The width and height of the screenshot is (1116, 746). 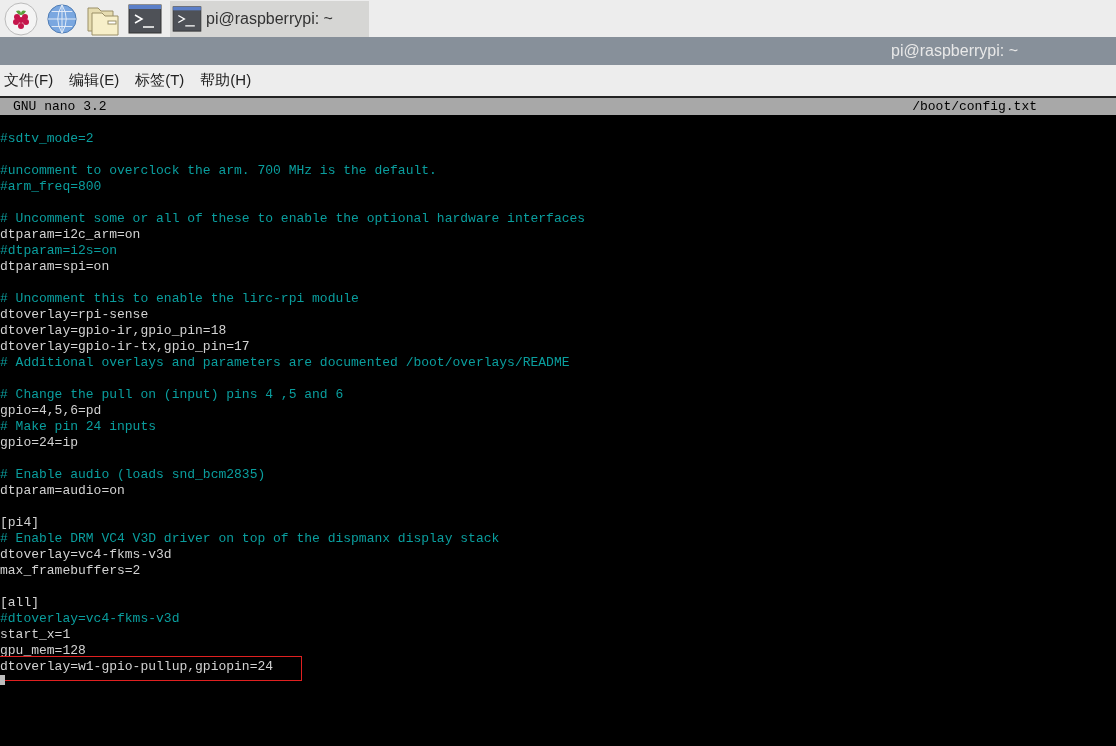 What do you see at coordinates (133, 475) in the screenshot?
I see `comment-line: # Enable audio (loads snd_bcm2835)` at bounding box center [133, 475].